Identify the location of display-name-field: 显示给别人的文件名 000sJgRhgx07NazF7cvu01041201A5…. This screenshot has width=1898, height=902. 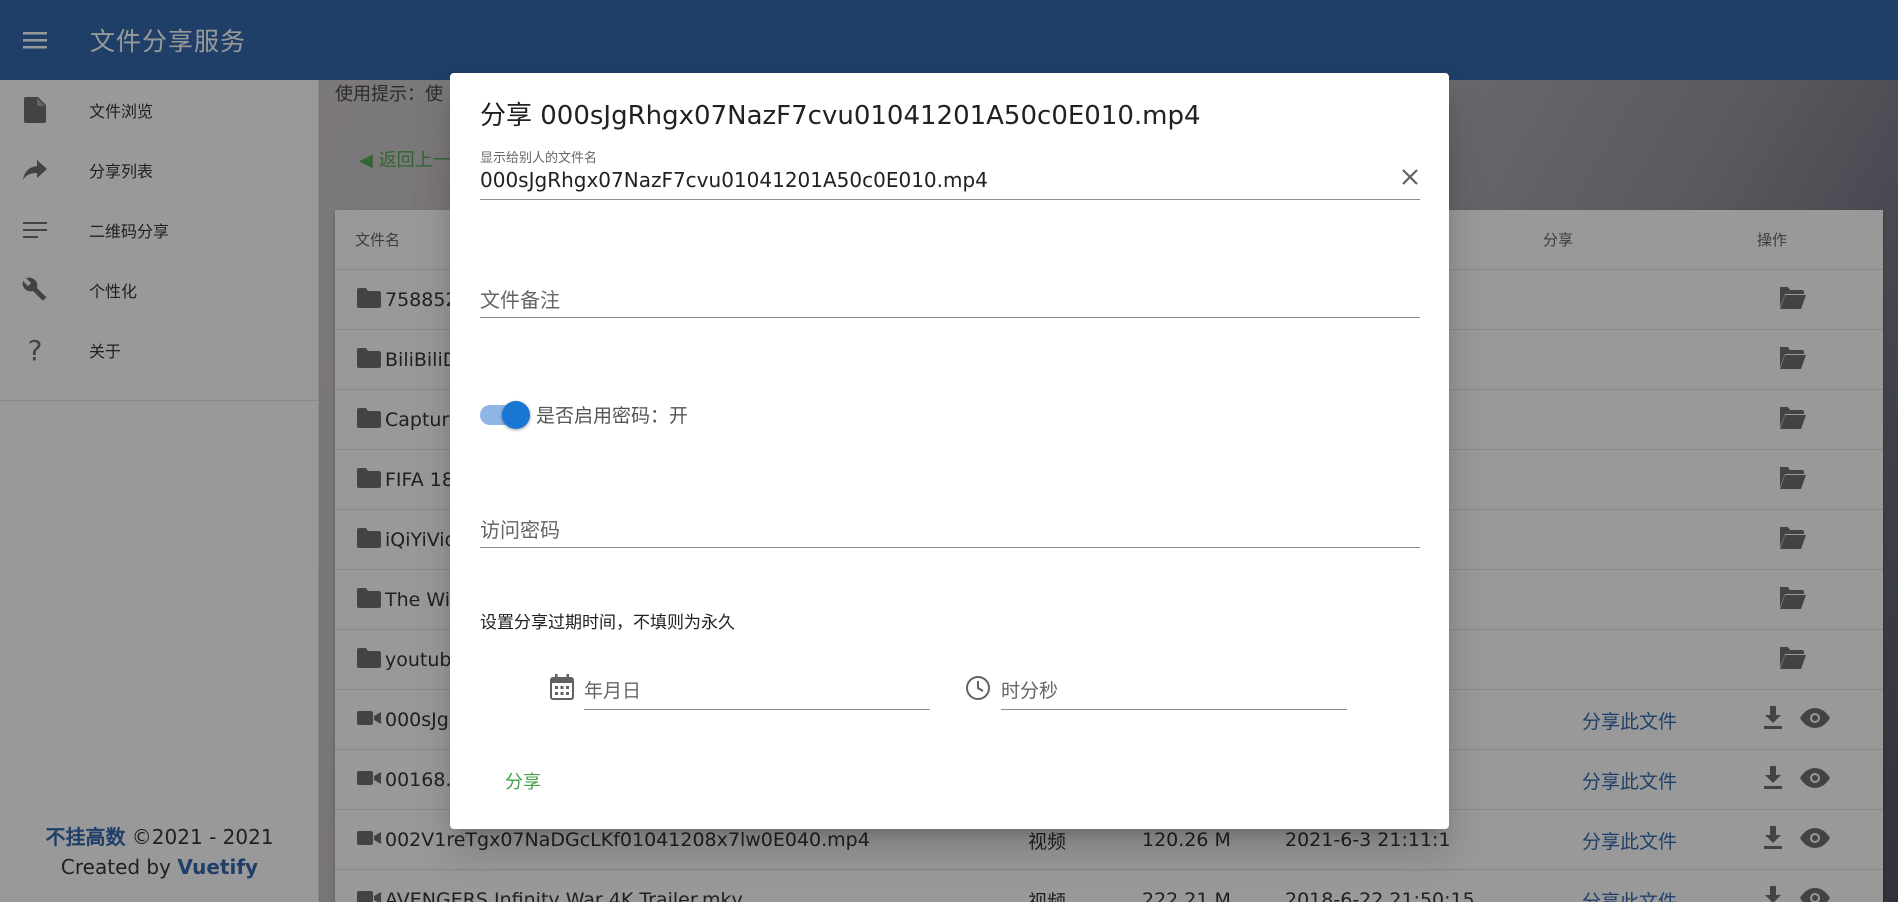
(950, 173).